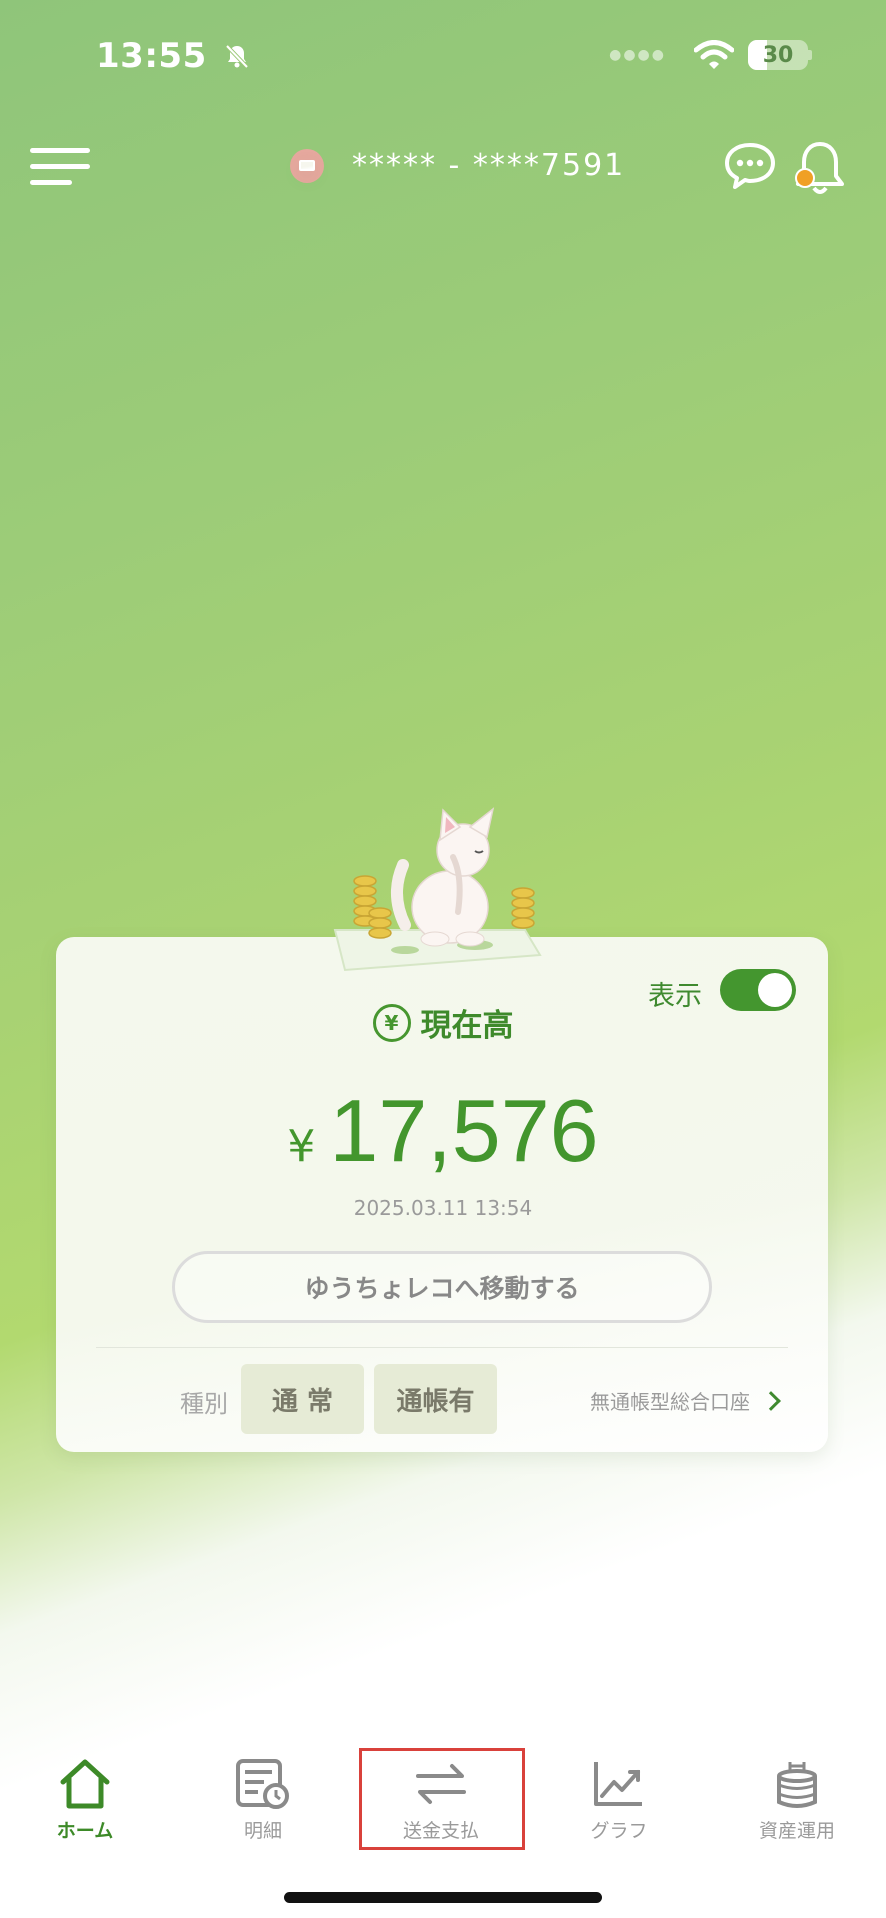 The height and width of the screenshot is (1918, 886). Describe the element at coordinates (797, 1785) in the screenshot. I see `asset-icon` at that location.